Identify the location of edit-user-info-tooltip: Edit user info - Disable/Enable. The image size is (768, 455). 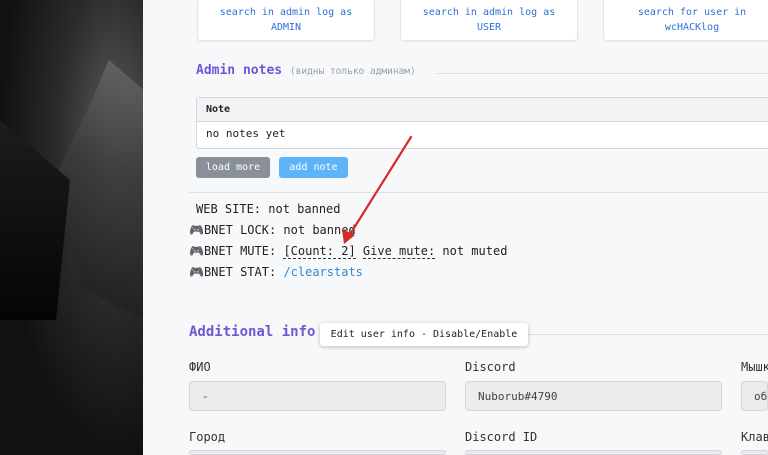
(424, 334).